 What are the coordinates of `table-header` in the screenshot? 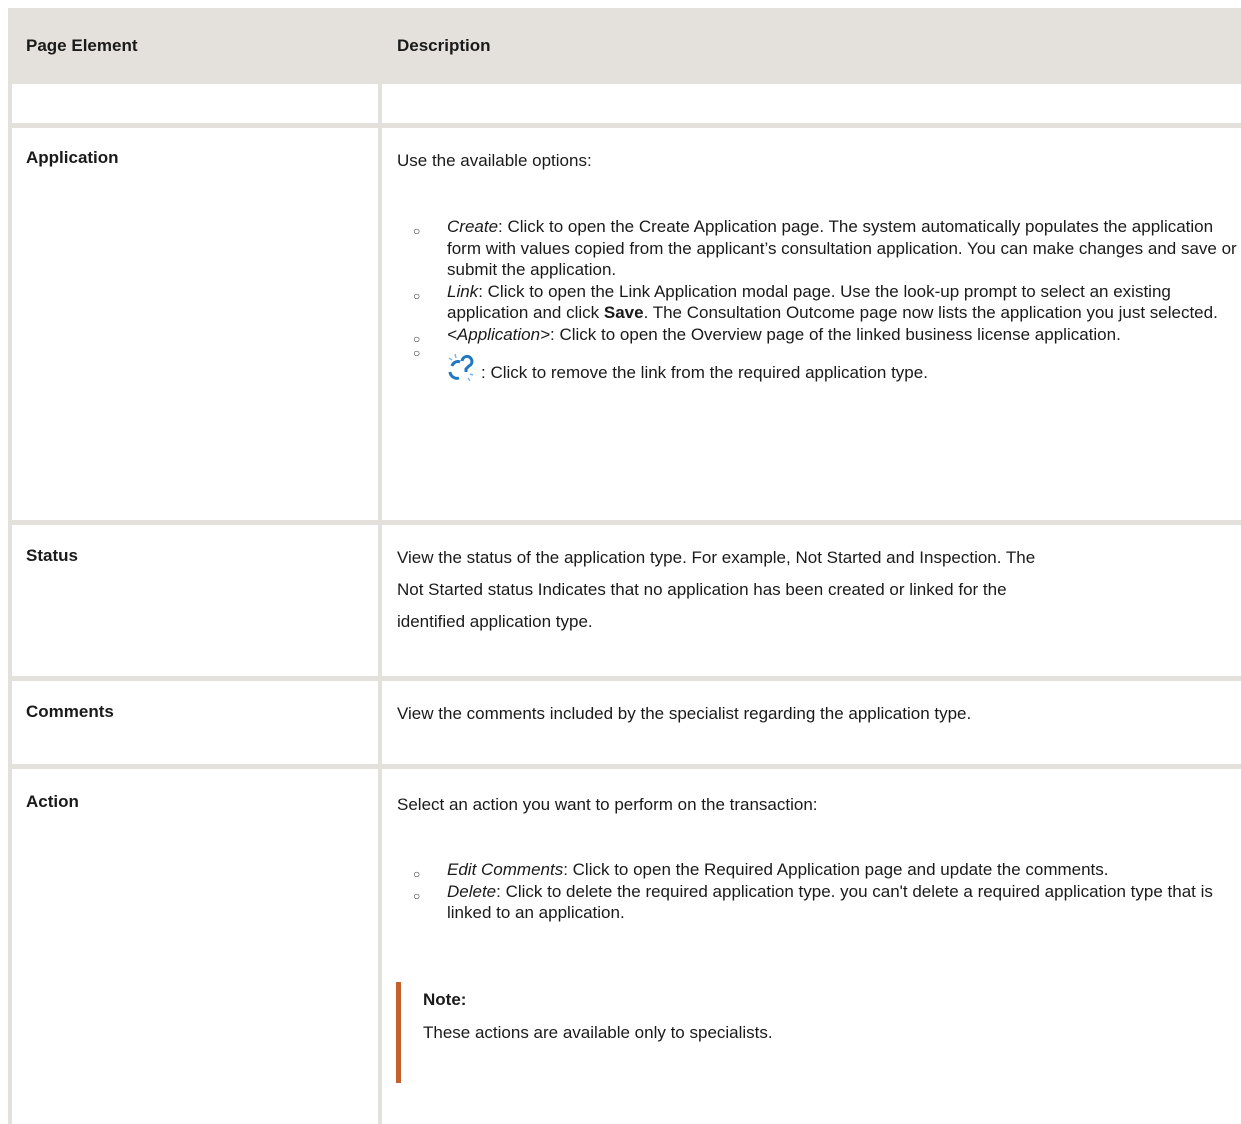 It's located at (624, 46).